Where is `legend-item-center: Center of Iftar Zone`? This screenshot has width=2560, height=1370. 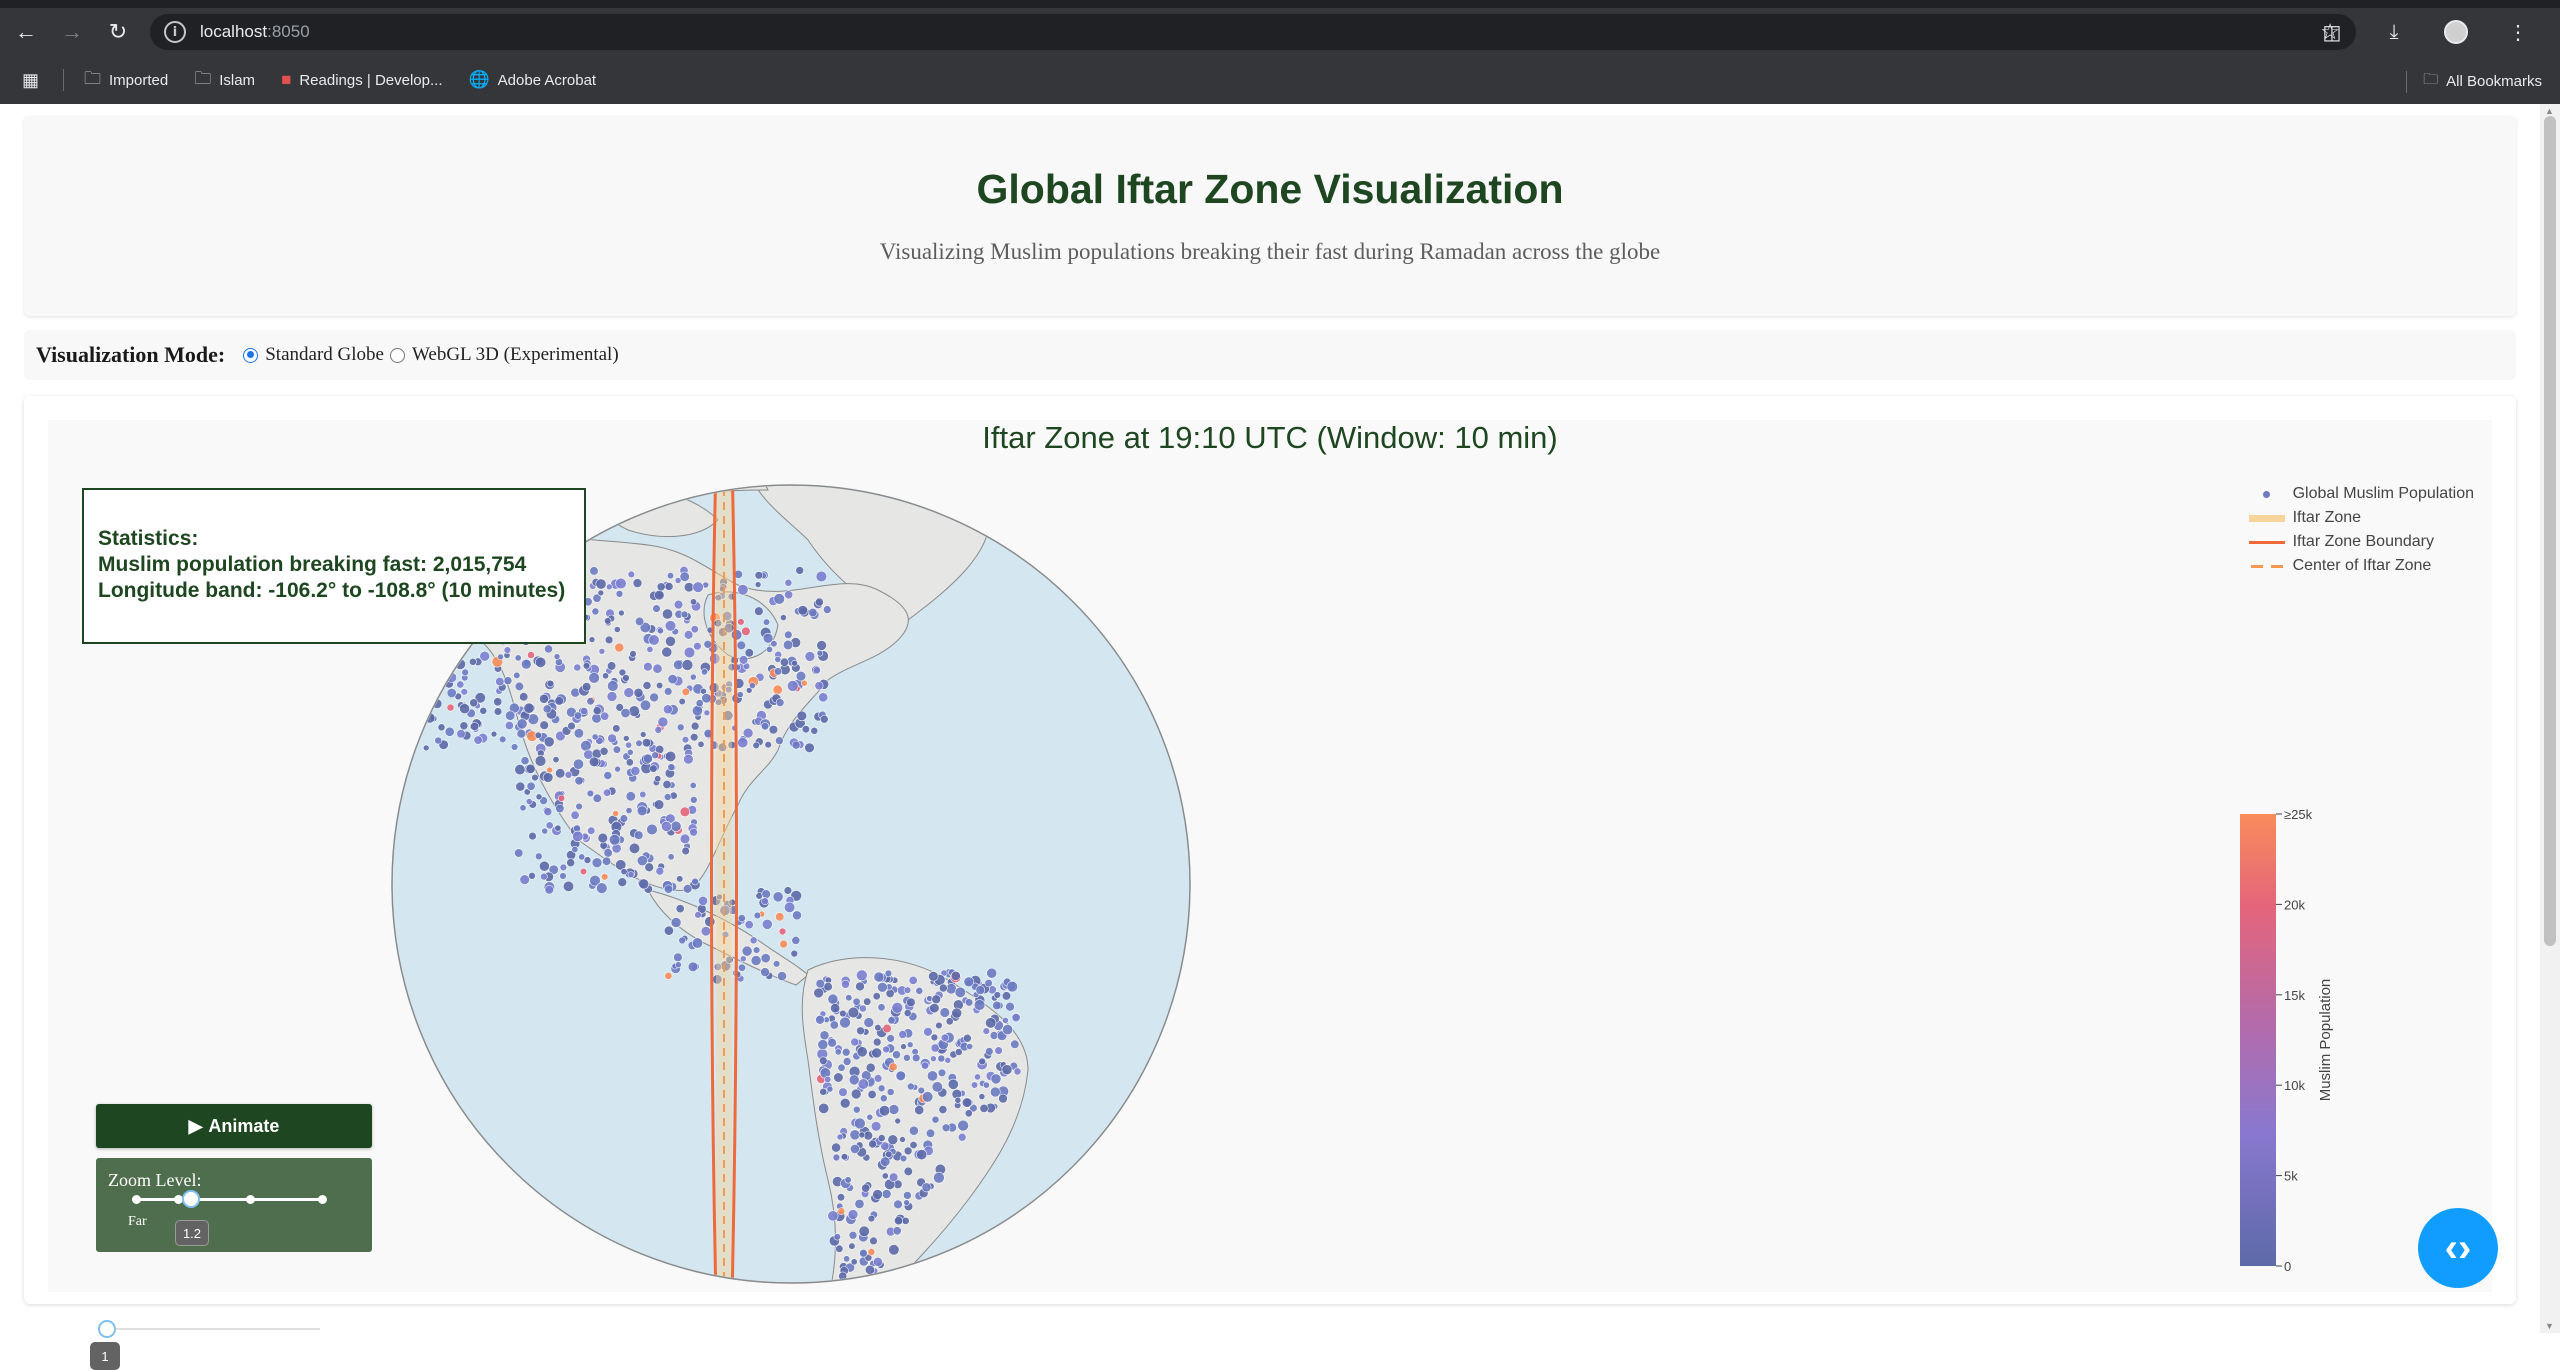 legend-item-center: Center of Iftar Zone is located at coordinates (2361, 566).